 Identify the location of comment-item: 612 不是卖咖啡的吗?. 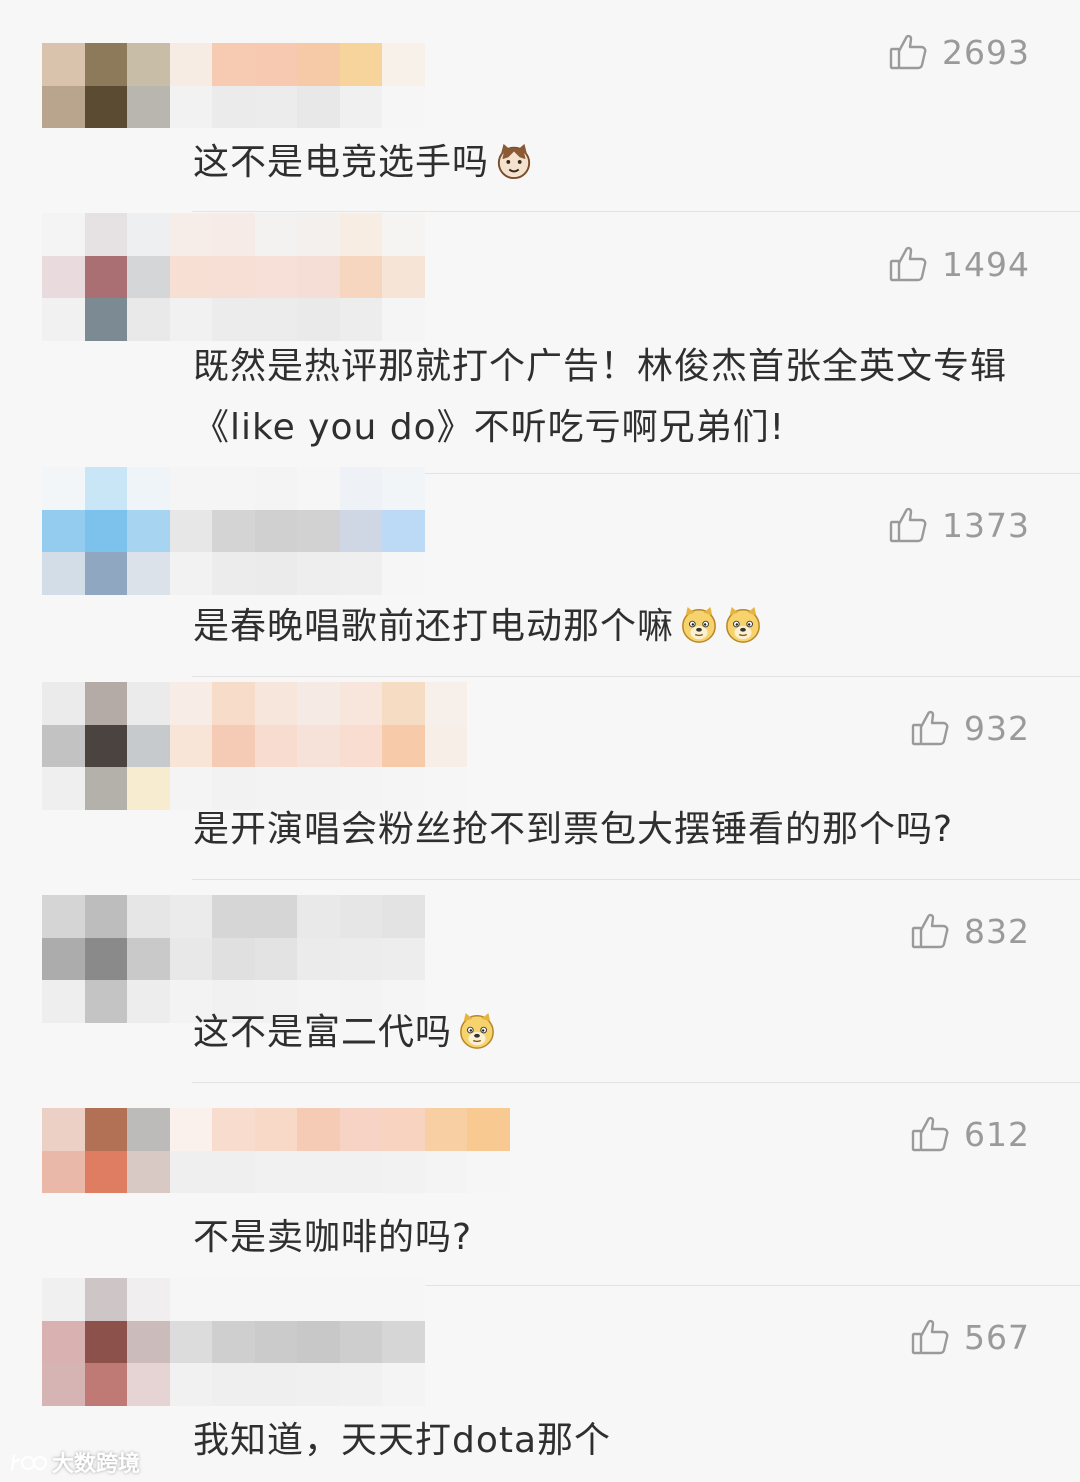
(540, 1184).